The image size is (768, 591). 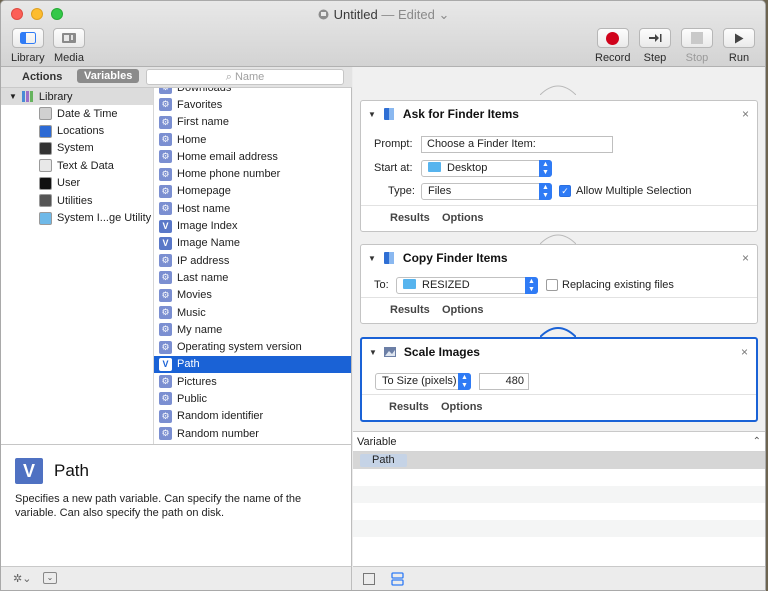 What do you see at coordinates (559, 352) in the screenshot?
I see `action-header: ▼ Scale Images` at bounding box center [559, 352].